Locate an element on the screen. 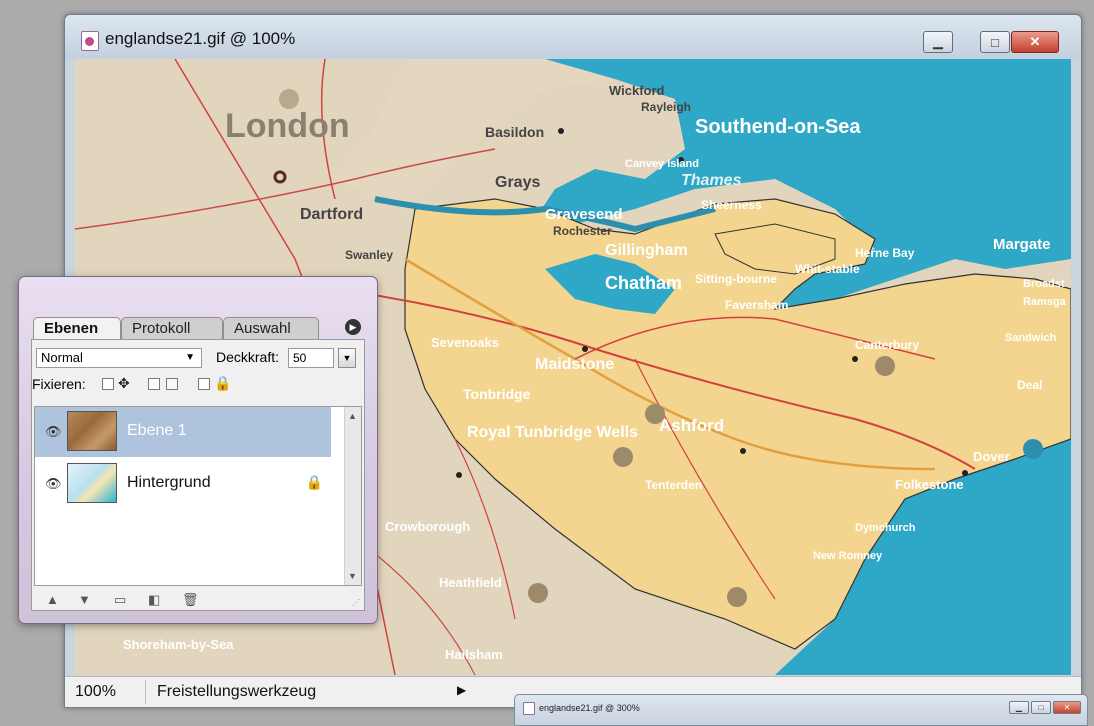 The width and height of the screenshot is (1094, 726). label-southend: Southend-on-Sea is located at coordinates (778, 127).